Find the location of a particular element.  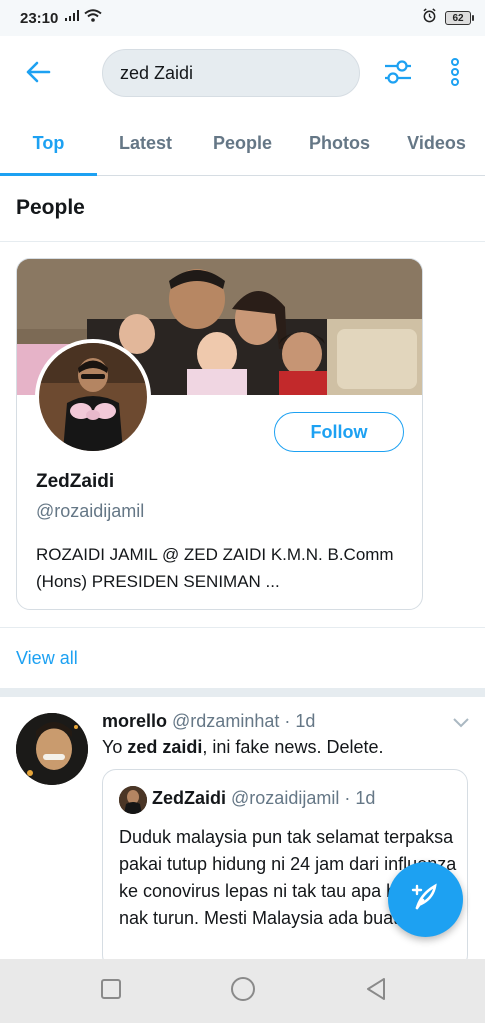

quote-header: ZedZaidi @rozaidijamil · 1d is located at coordinates (263, 798).